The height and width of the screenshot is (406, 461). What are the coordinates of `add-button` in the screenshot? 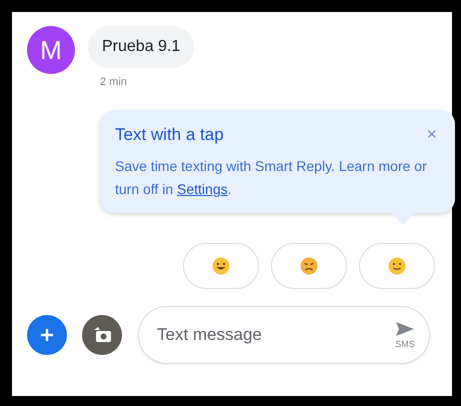 It's located at (47, 335).